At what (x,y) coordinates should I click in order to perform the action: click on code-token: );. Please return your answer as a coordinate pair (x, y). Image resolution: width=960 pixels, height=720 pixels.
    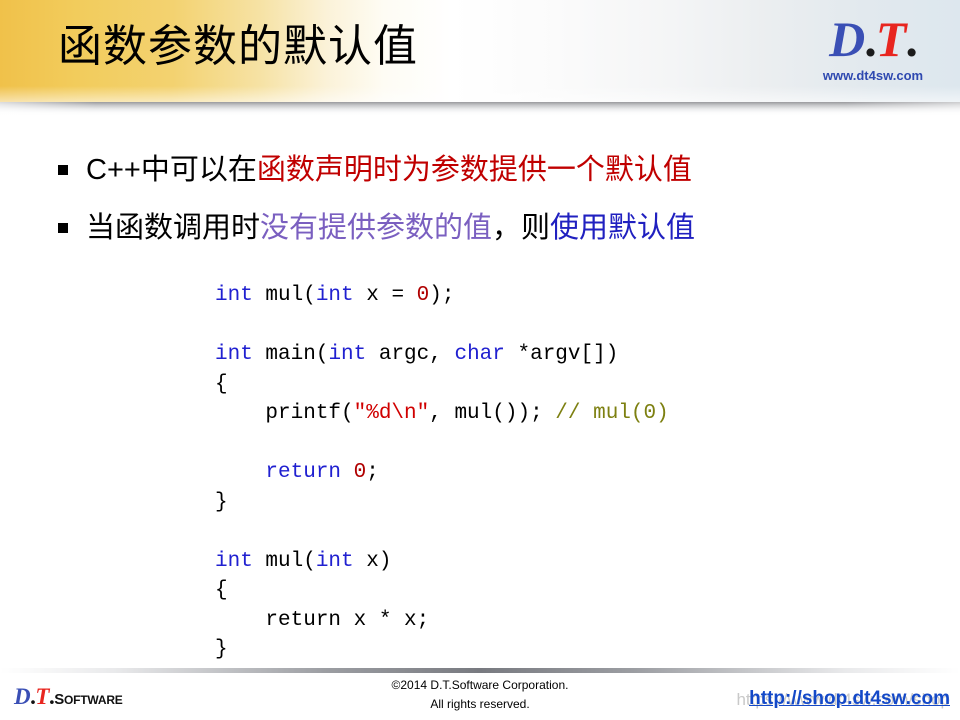
    Looking at the image, I should click on (442, 295).